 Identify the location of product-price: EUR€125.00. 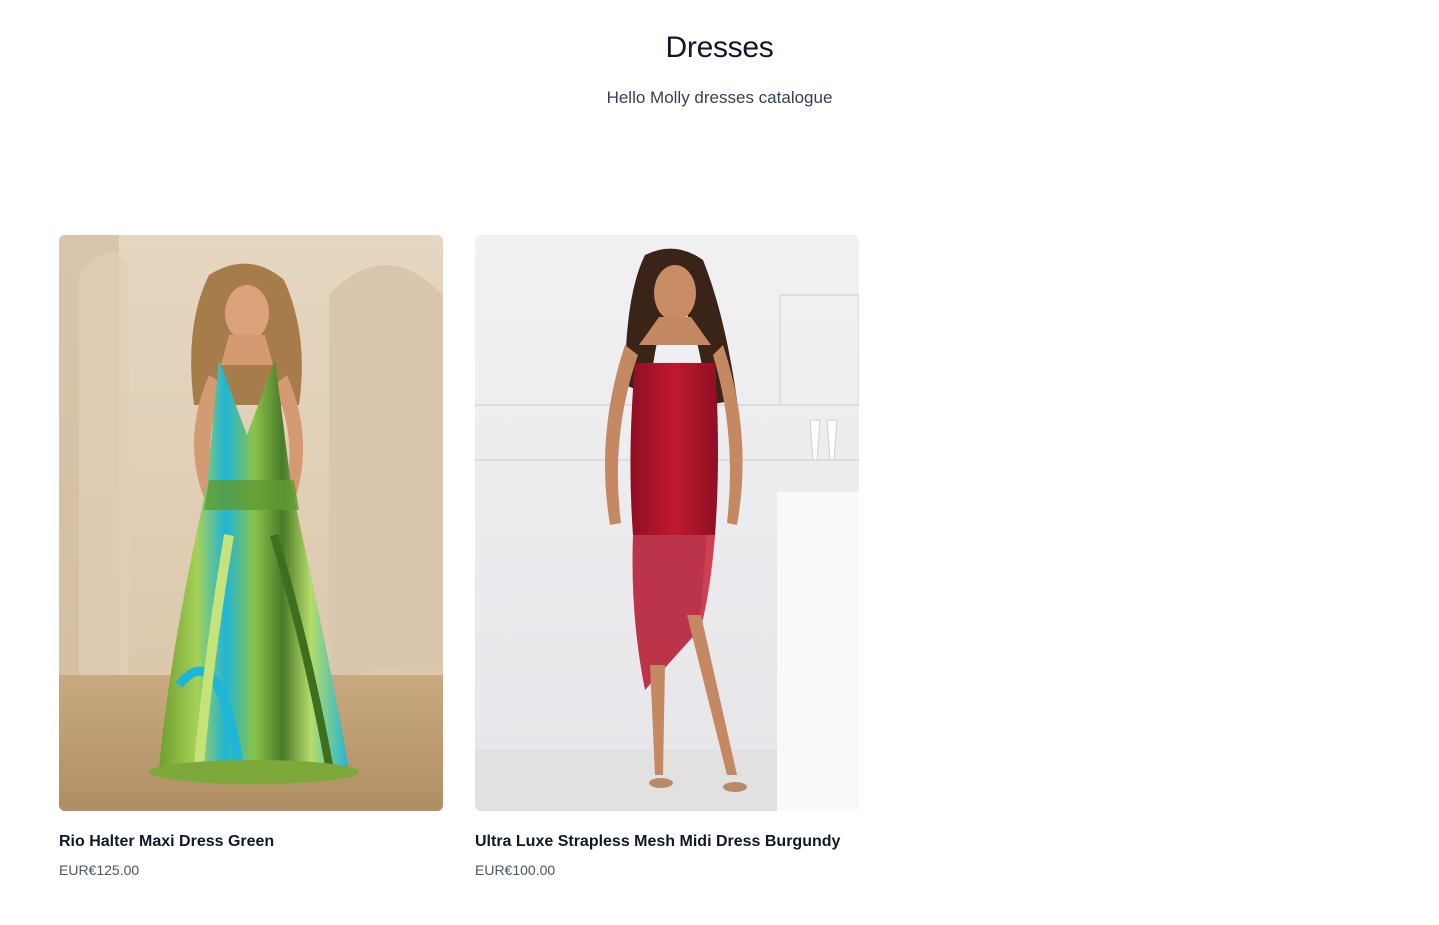
(99, 870).